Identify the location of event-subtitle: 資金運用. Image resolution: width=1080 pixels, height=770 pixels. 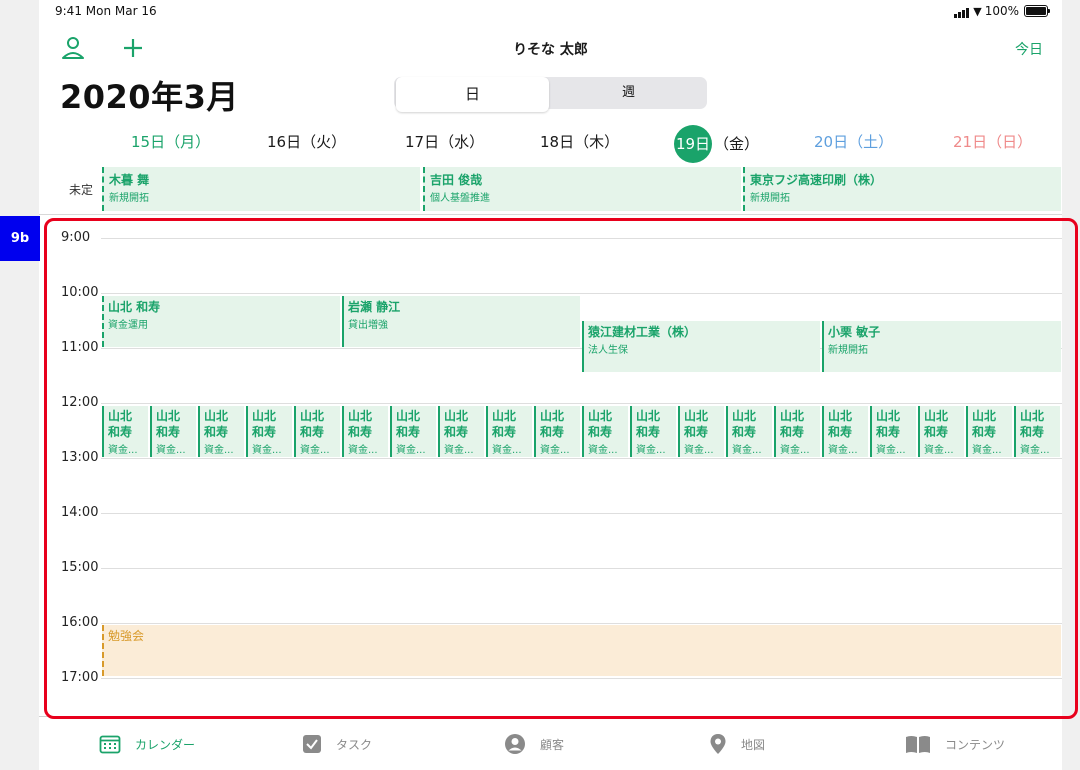
(128, 325).